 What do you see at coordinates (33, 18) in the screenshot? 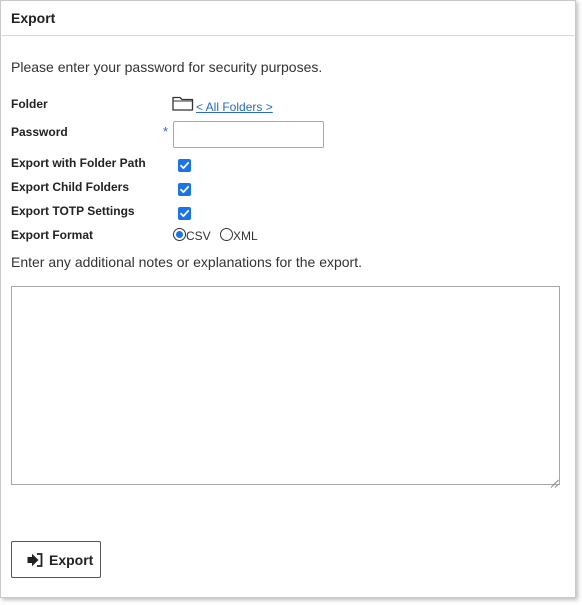
I see `dialog-title: Export` at bounding box center [33, 18].